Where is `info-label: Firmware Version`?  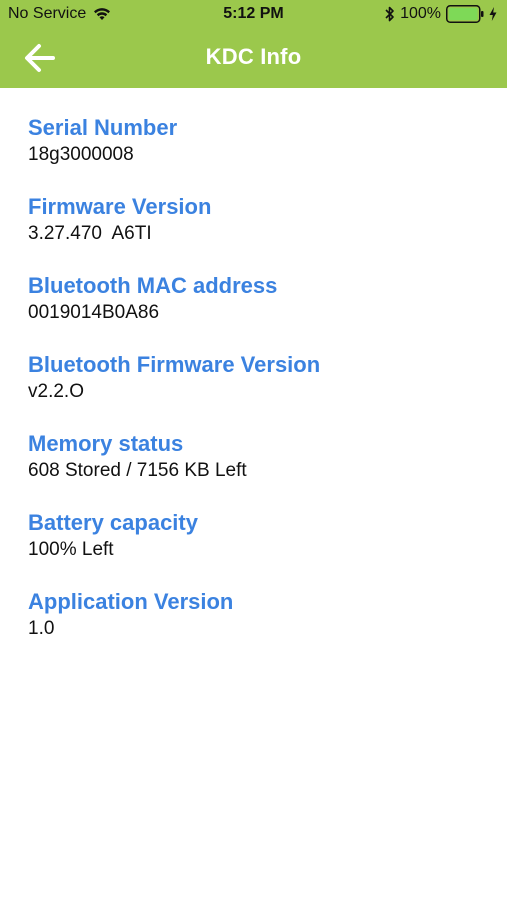 info-label: Firmware Version is located at coordinates (120, 206).